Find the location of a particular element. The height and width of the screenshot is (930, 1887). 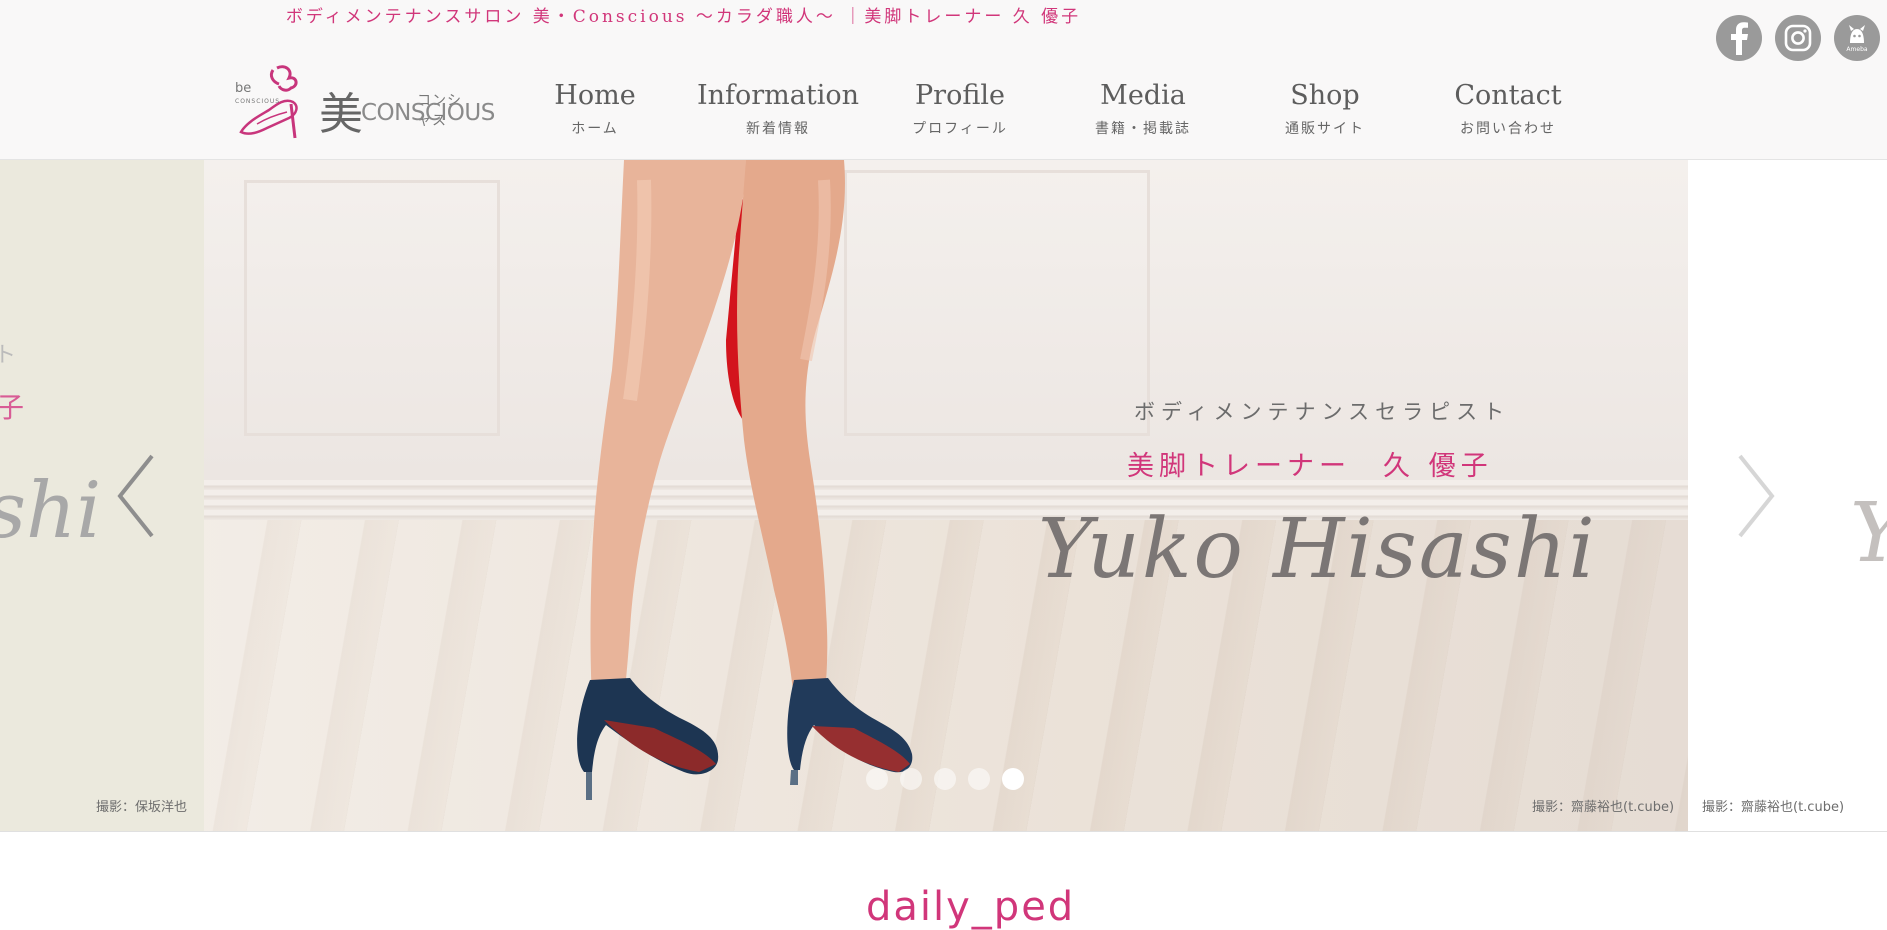

instagram-icon is located at coordinates (1798, 38).